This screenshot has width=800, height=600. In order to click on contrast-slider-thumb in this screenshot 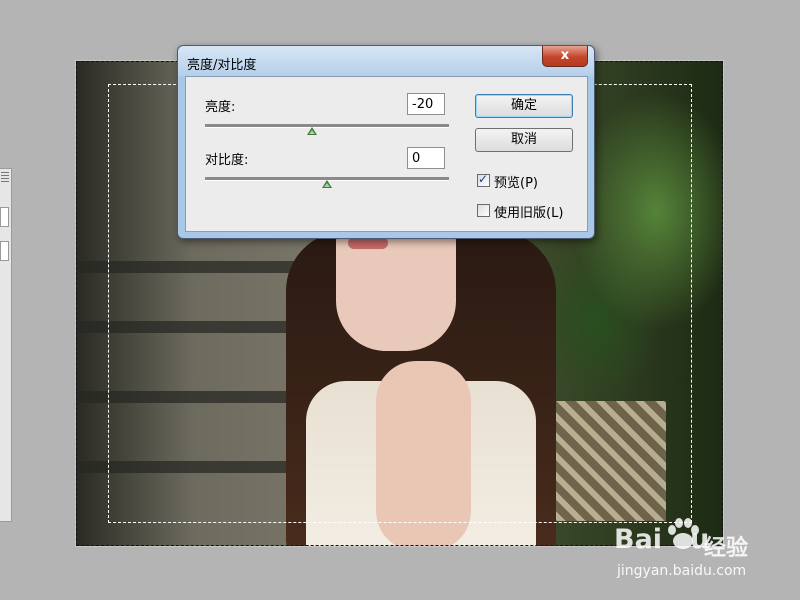, I will do `click(327, 184)`.